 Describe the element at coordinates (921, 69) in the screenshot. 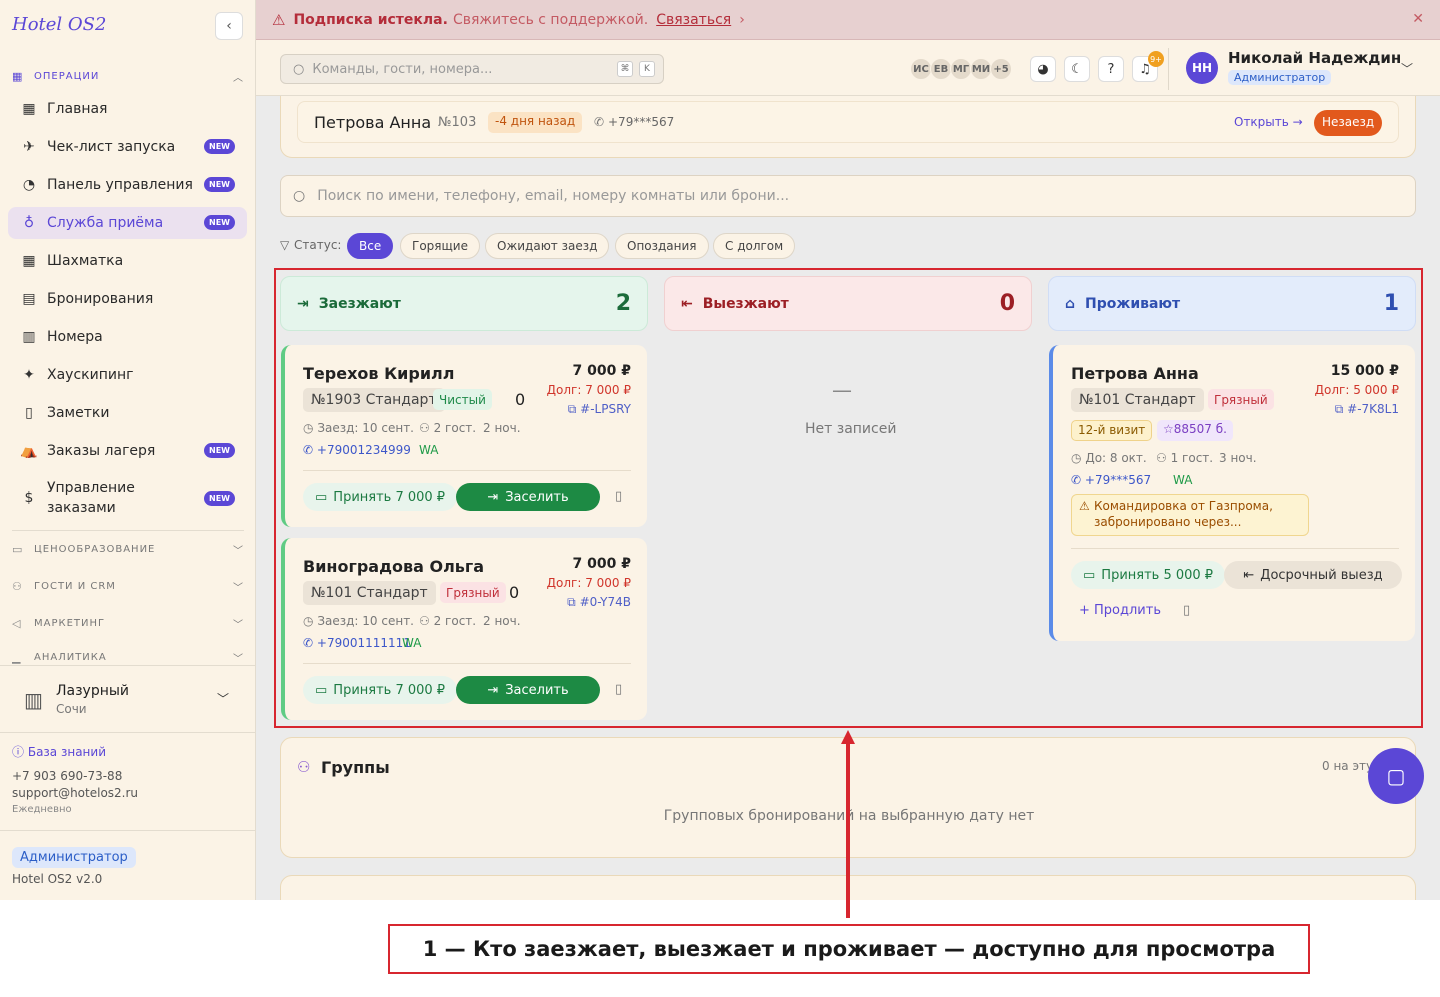

I see `online-user-avatar: ИС` at that location.